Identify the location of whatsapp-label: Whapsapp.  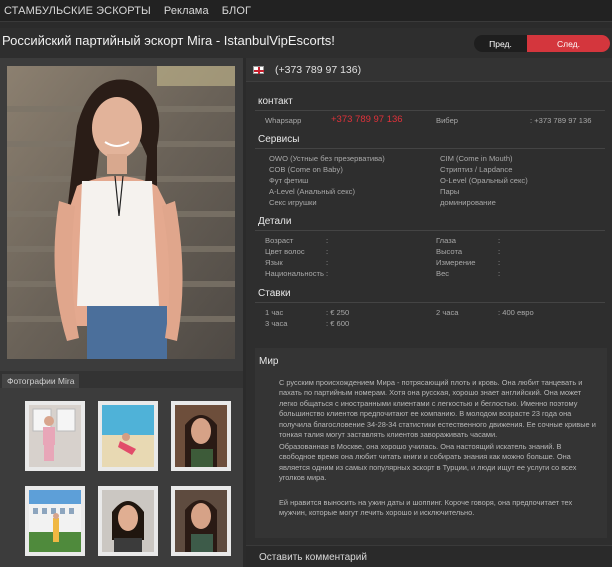
(283, 120).